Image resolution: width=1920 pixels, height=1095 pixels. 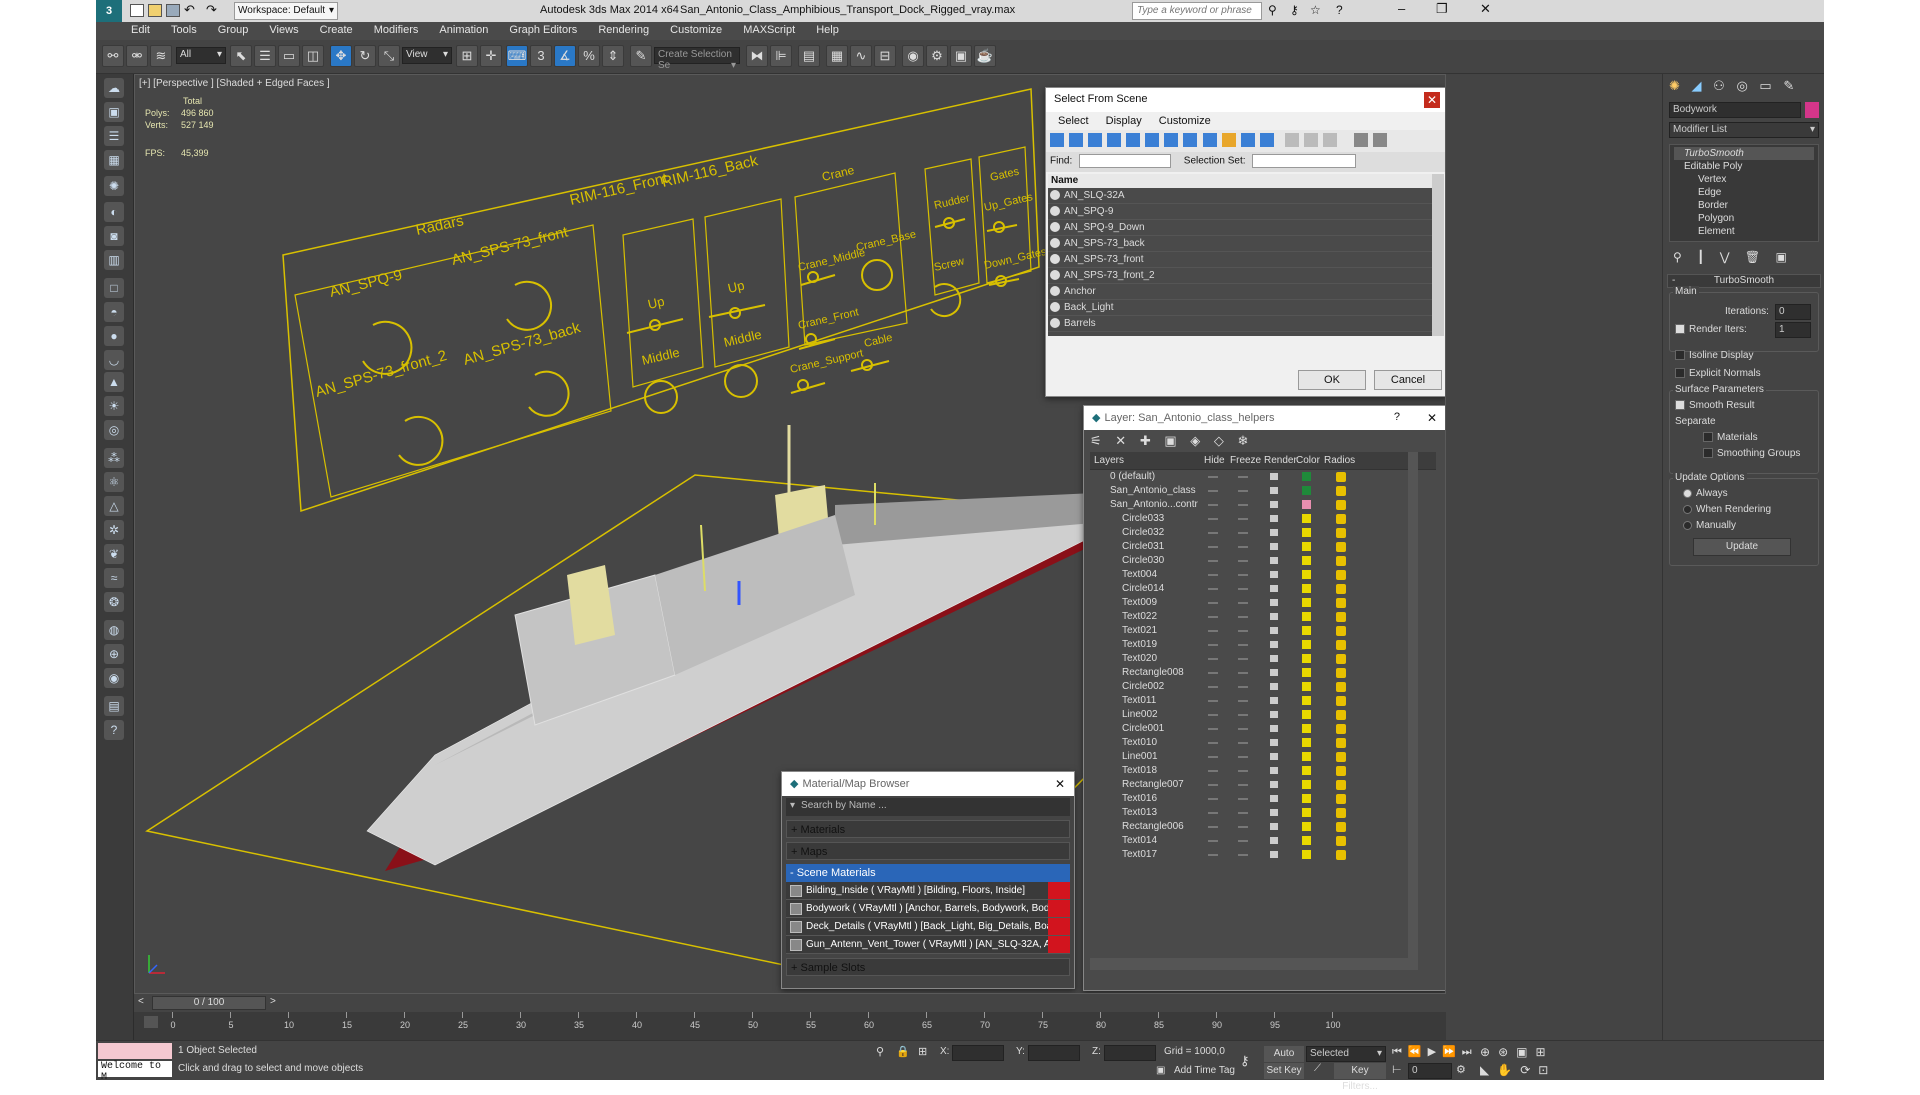 What do you see at coordinates (1317, 1068) in the screenshot?
I see `key-filters-icon: ⟋` at bounding box center [1317, 1068].